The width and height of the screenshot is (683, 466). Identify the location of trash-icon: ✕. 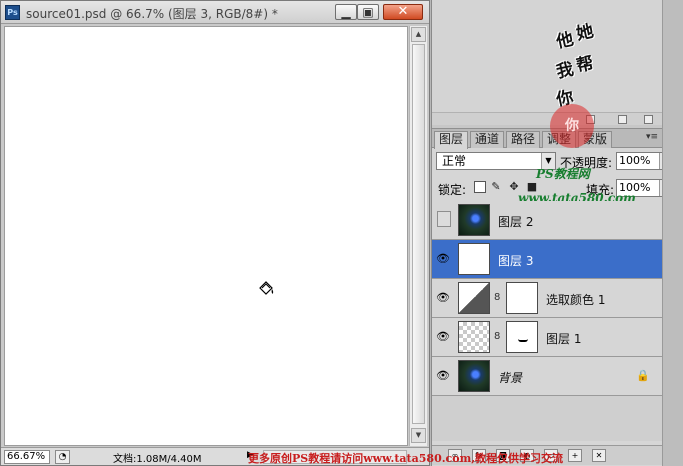
(599, 455).